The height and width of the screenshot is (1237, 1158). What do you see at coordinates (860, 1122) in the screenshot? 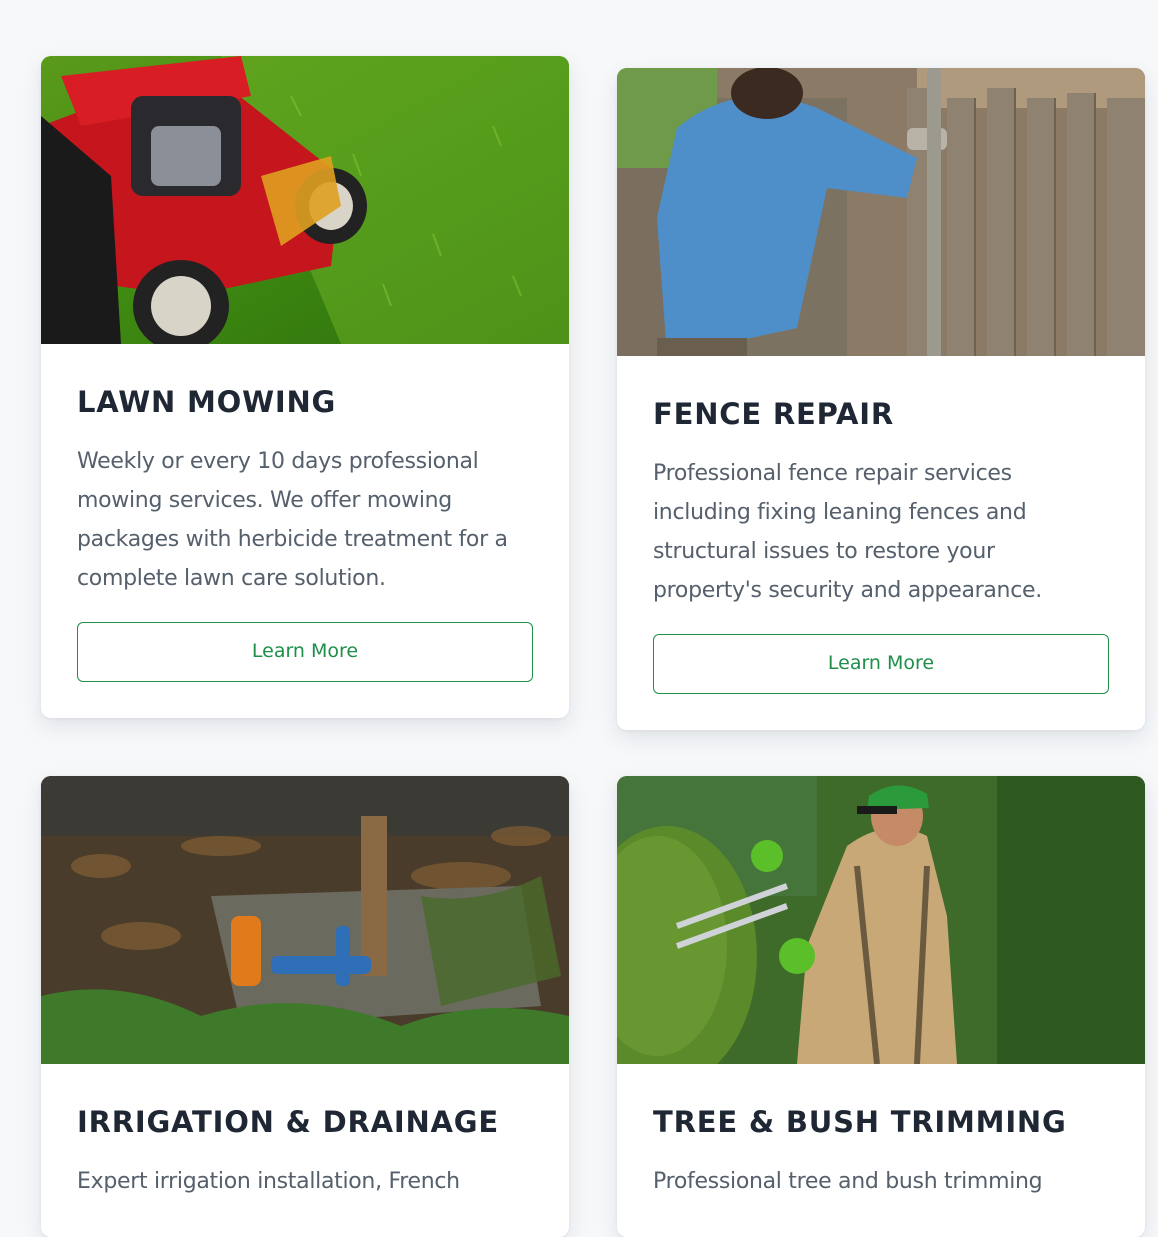
I see `card-title: TREE & BUSH TRIMMING` at bounding box center [860, 1122].